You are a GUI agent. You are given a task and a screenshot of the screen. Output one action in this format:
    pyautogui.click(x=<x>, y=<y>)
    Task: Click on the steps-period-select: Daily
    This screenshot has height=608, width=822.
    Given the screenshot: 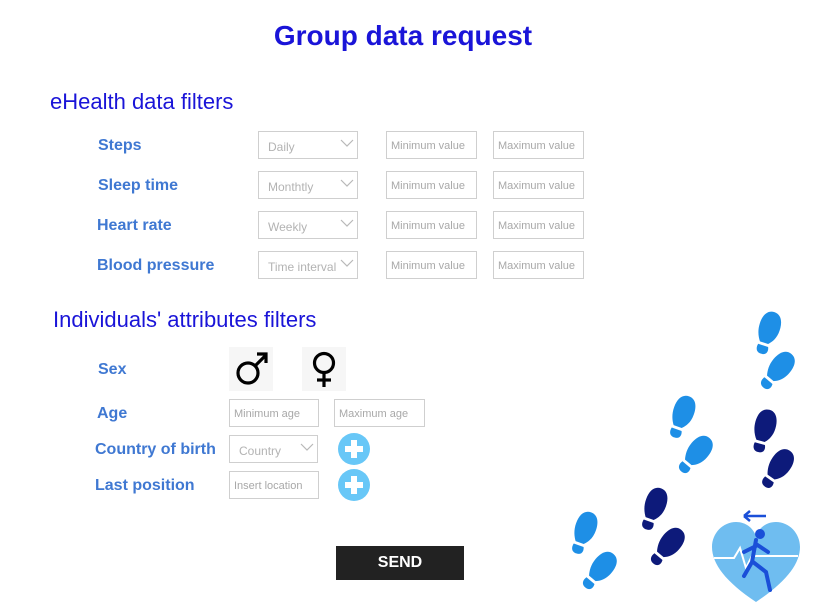 What is the action you would take?
    pyautogui.click(x=308, y=145)
    